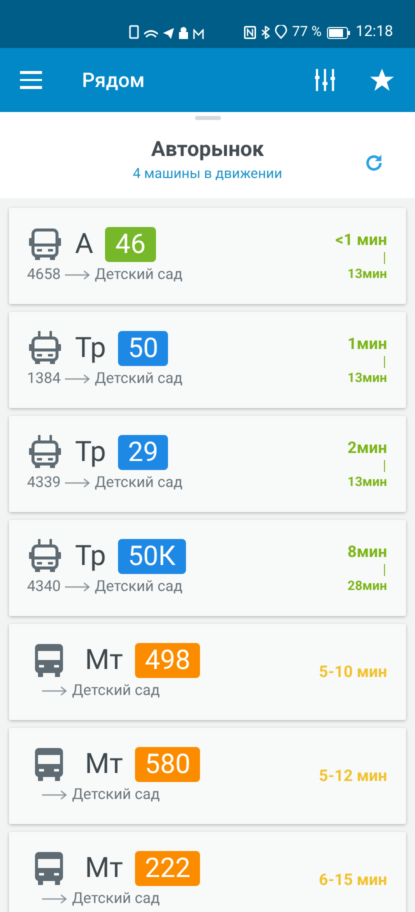 This screenshot has height=912, width=415. Describe the element at coordinates (44, 275) in the screenshot. I see `vehicle-number: 4658` at that location.